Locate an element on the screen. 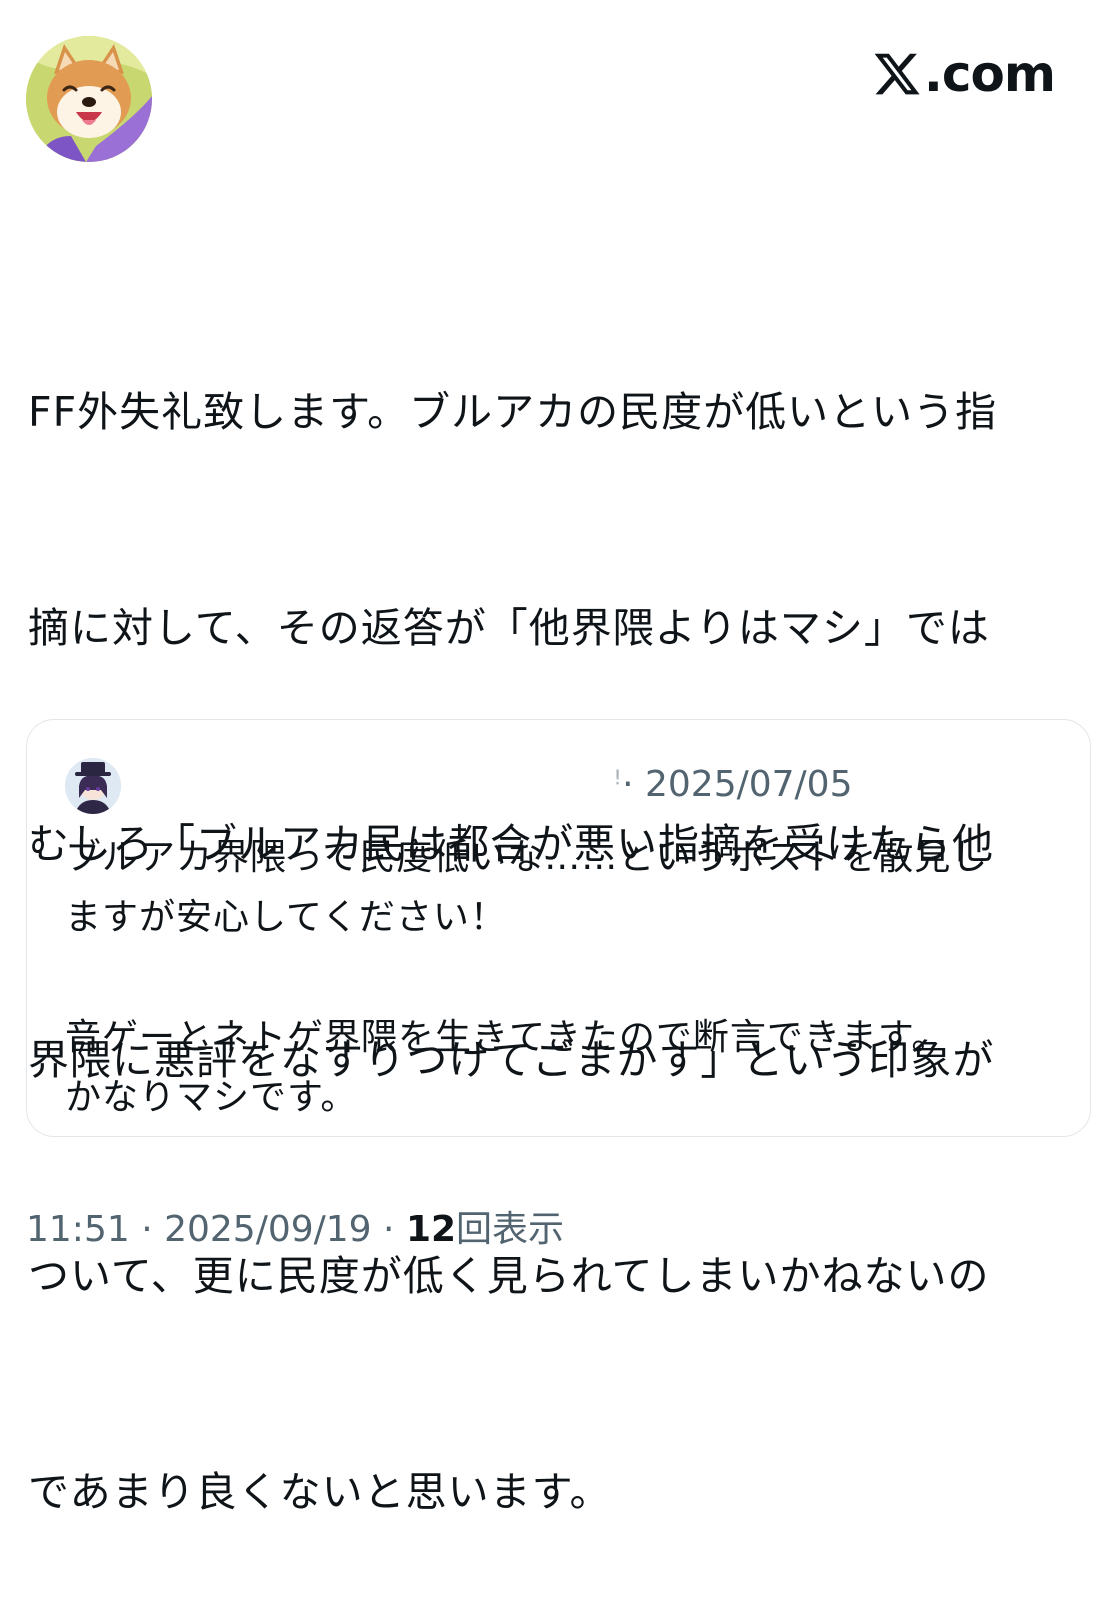 The image size is (1117, 1600). anime-character-avatar-icon is located at coordinates (93, 786).